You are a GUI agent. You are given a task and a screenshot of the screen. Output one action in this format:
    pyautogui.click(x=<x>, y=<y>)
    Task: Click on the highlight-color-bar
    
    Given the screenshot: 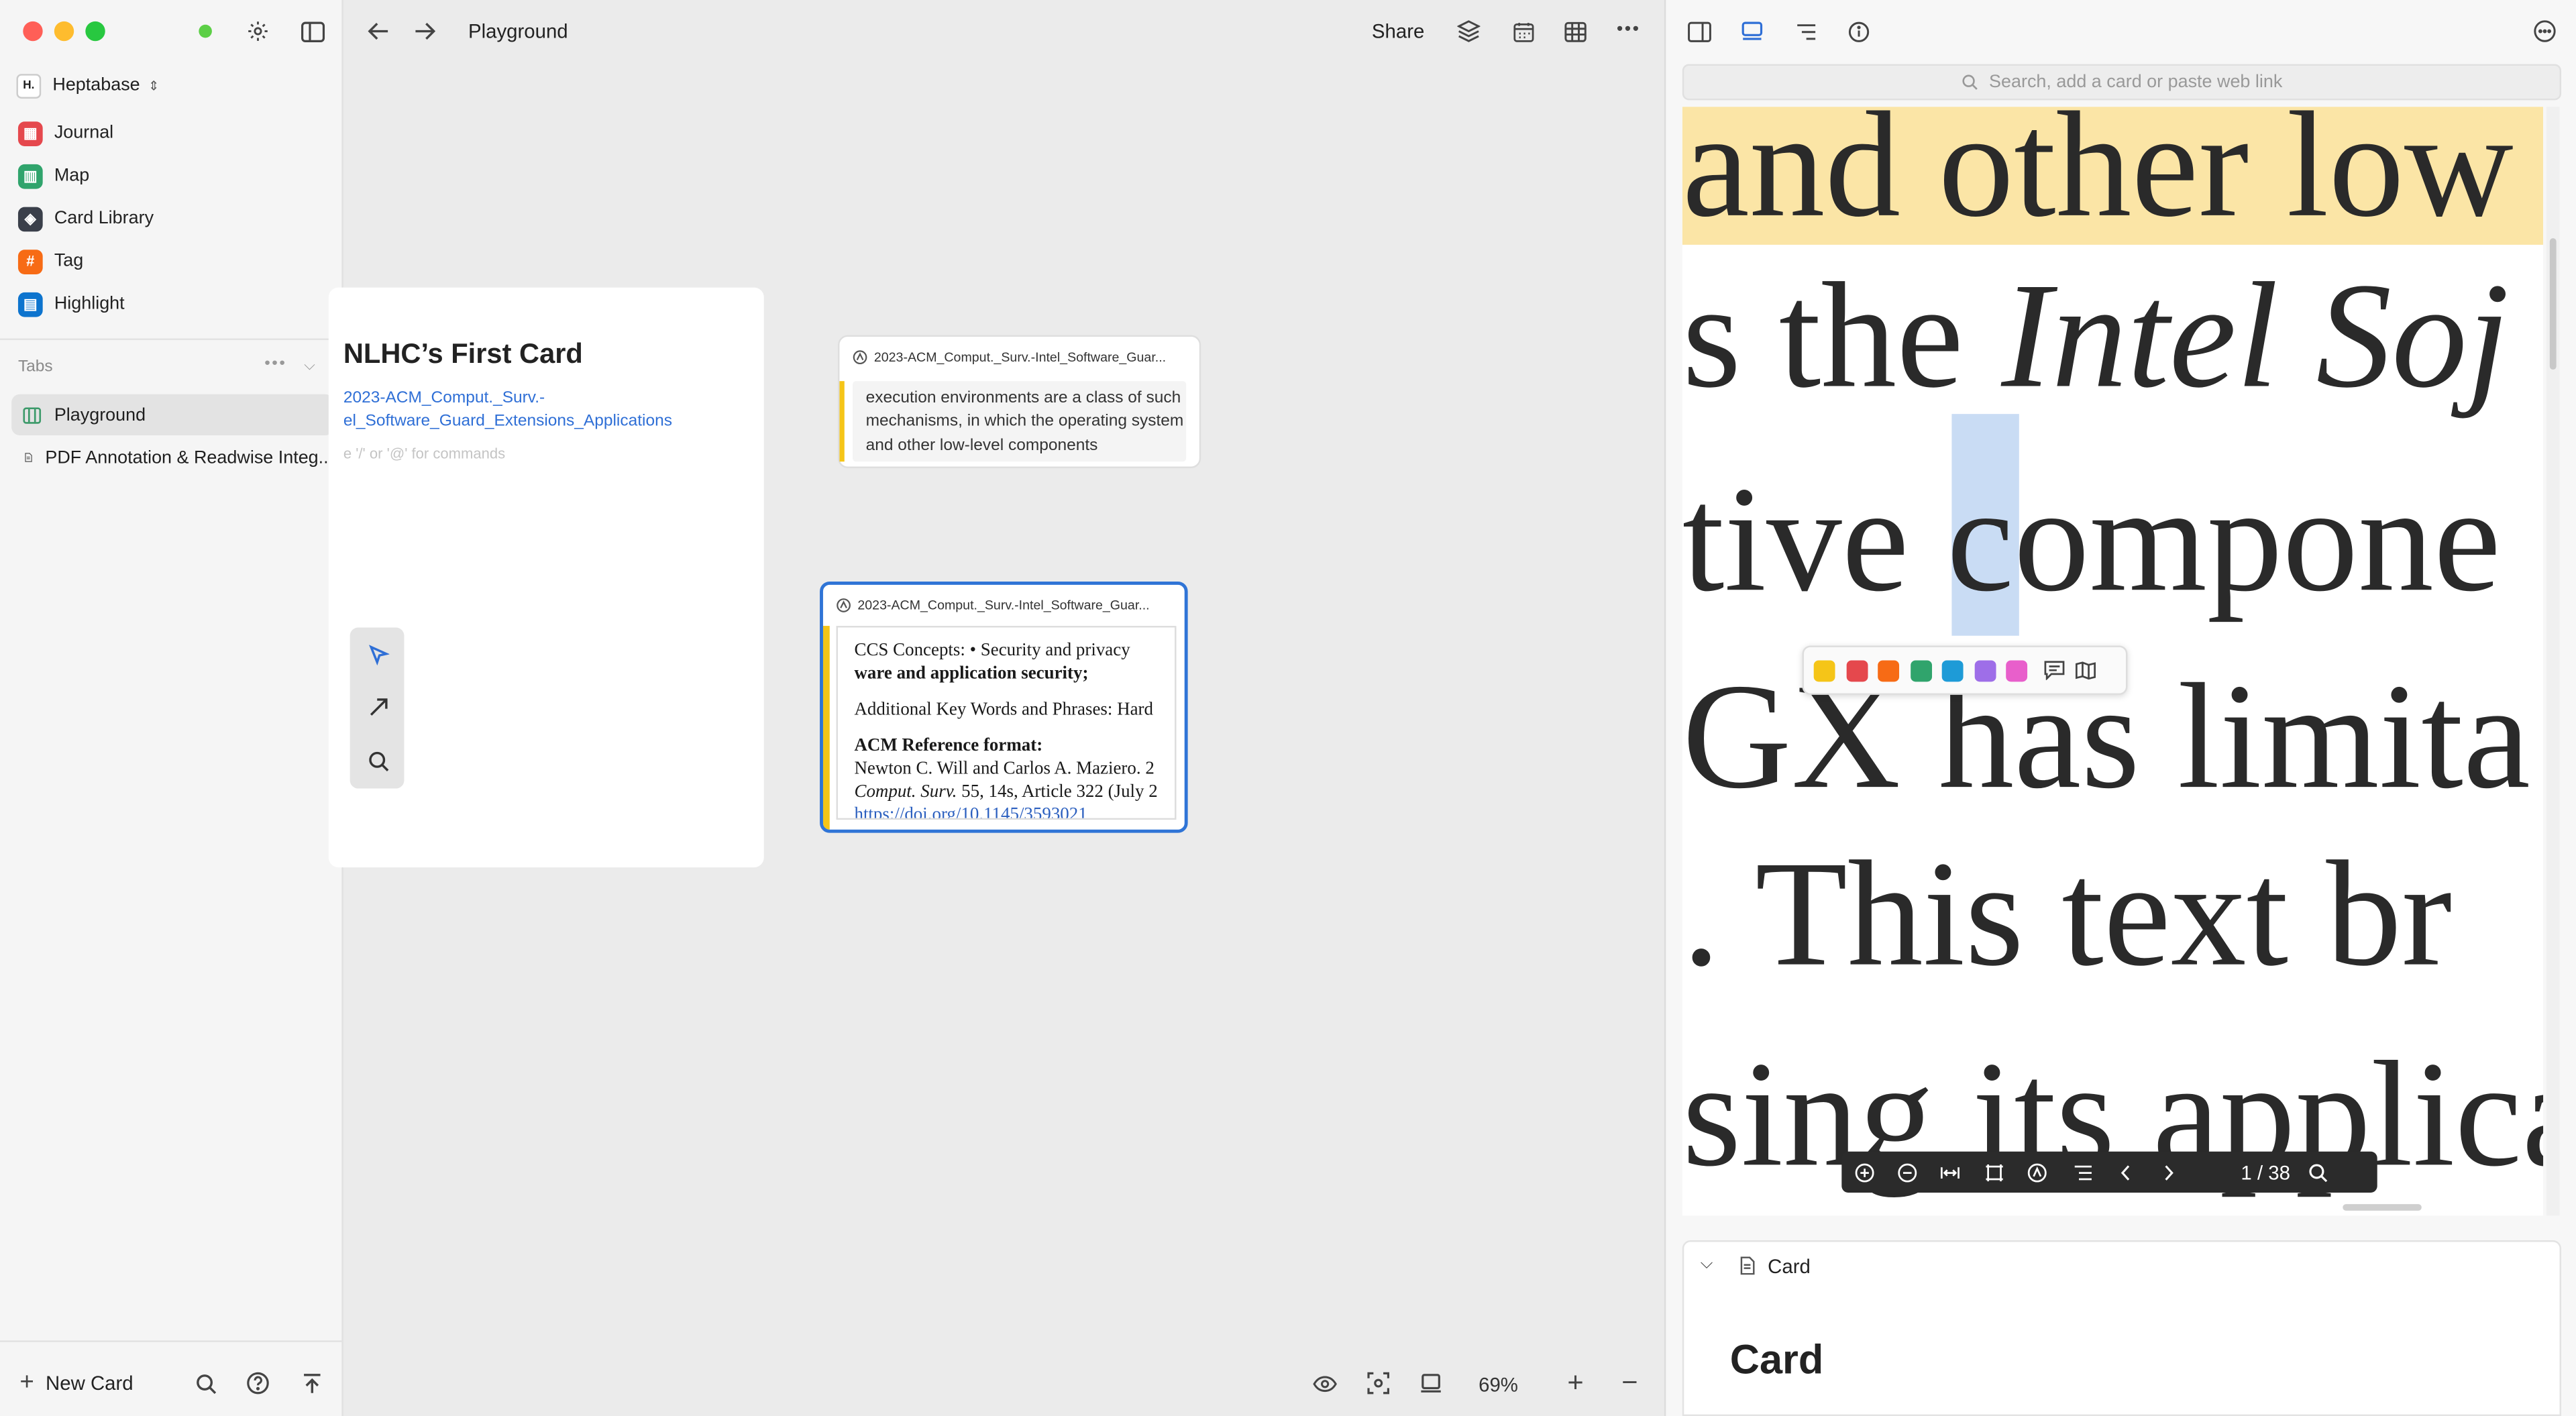 What is the action you would take?
    pyautogui.click(x=842, y=421)
    